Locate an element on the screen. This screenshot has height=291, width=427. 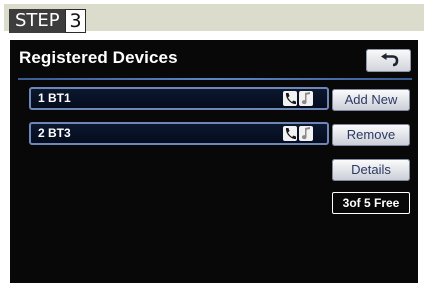
device-name: 1 BT1 is located at coordinates (54, 98).